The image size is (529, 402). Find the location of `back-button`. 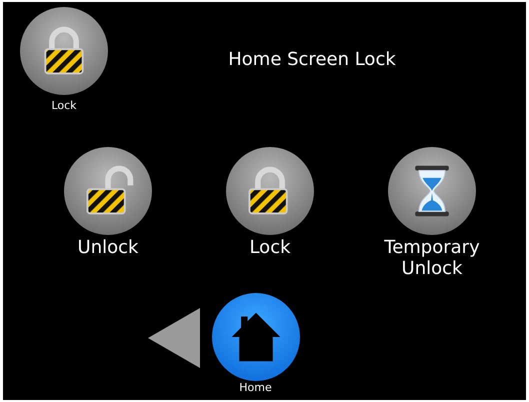

back-button is located at coordinates (174, 338).